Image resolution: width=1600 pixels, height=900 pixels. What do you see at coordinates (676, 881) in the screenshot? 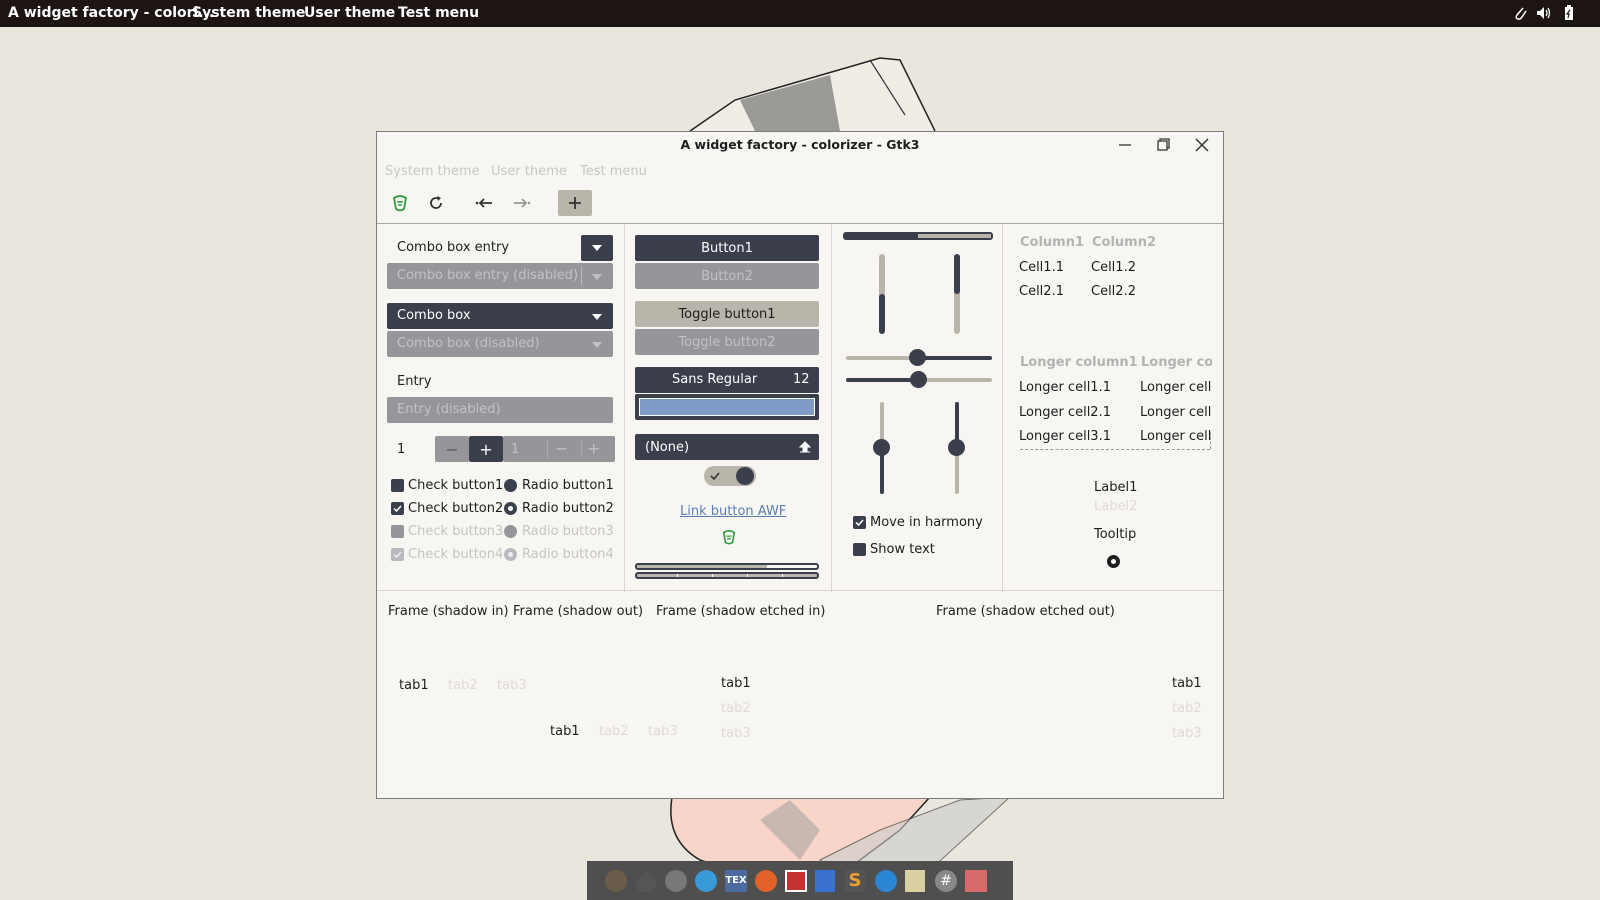
I see `palette-icon` at bounding box center [676, 881].